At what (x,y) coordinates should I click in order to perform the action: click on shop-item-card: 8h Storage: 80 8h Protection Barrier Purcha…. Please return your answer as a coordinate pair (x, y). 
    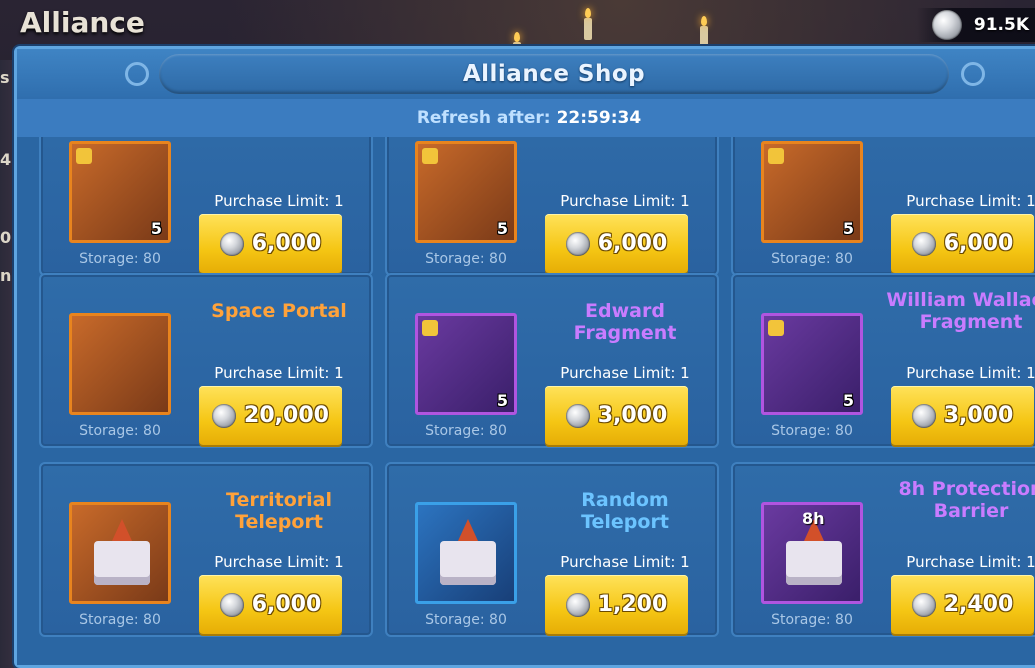
    Looking at the image, I should click on (883, 549).